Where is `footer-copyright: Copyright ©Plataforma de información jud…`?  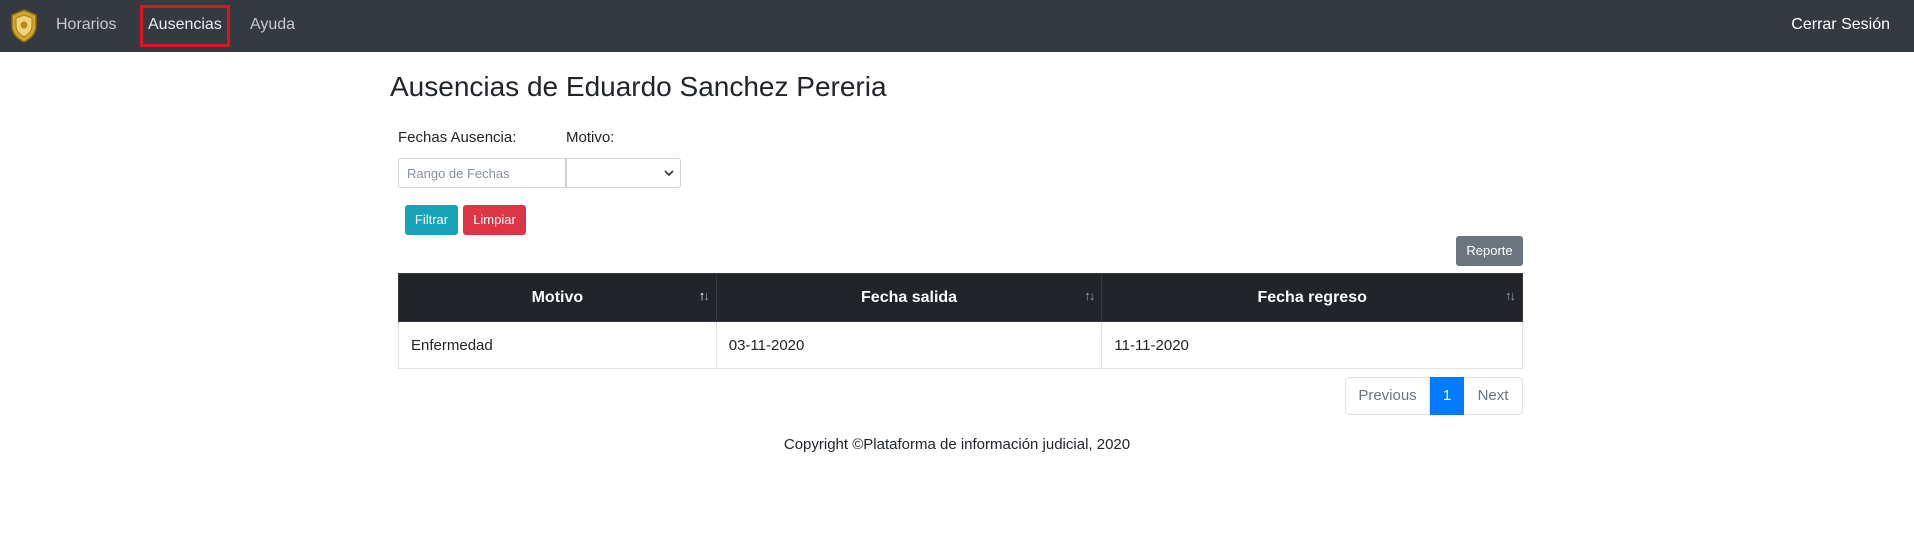 footer-copyright: Copyright ©Plataforma de información jud… is located at coordinates (957, 444).